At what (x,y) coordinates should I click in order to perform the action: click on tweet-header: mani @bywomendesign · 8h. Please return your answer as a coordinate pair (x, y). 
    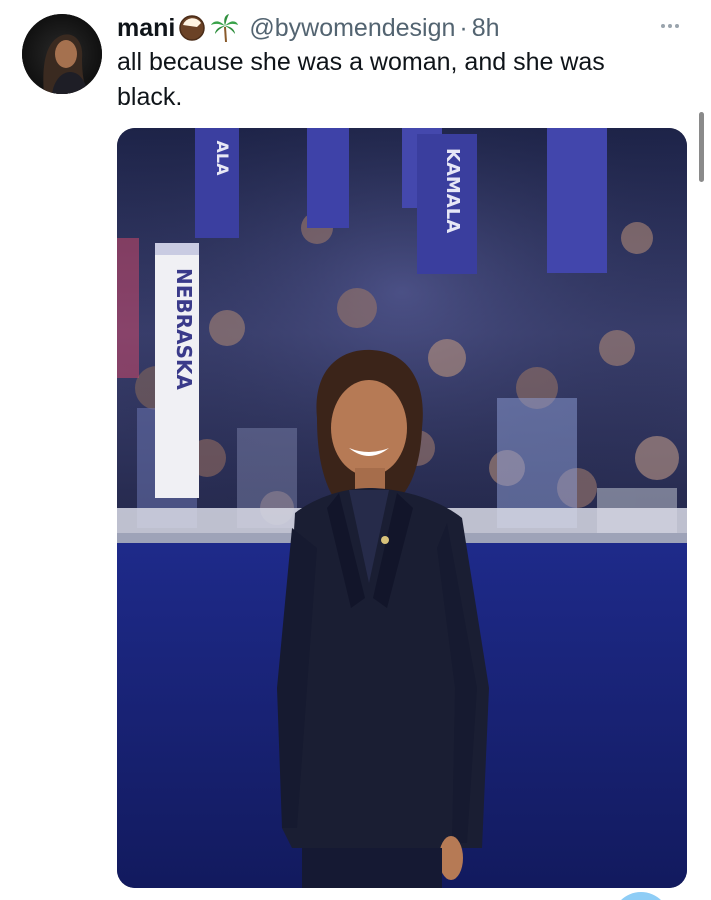
    Looking at the image, I should click on (308, 28).